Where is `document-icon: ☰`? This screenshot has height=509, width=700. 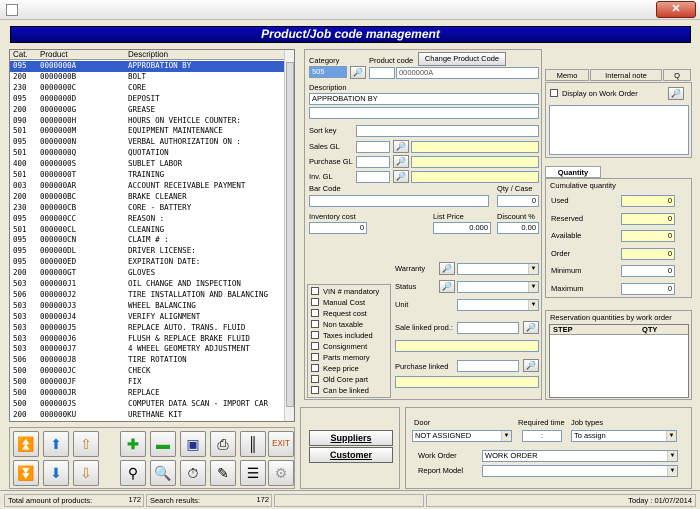 document-icon: ☰ is located at coordinates (253, 473).